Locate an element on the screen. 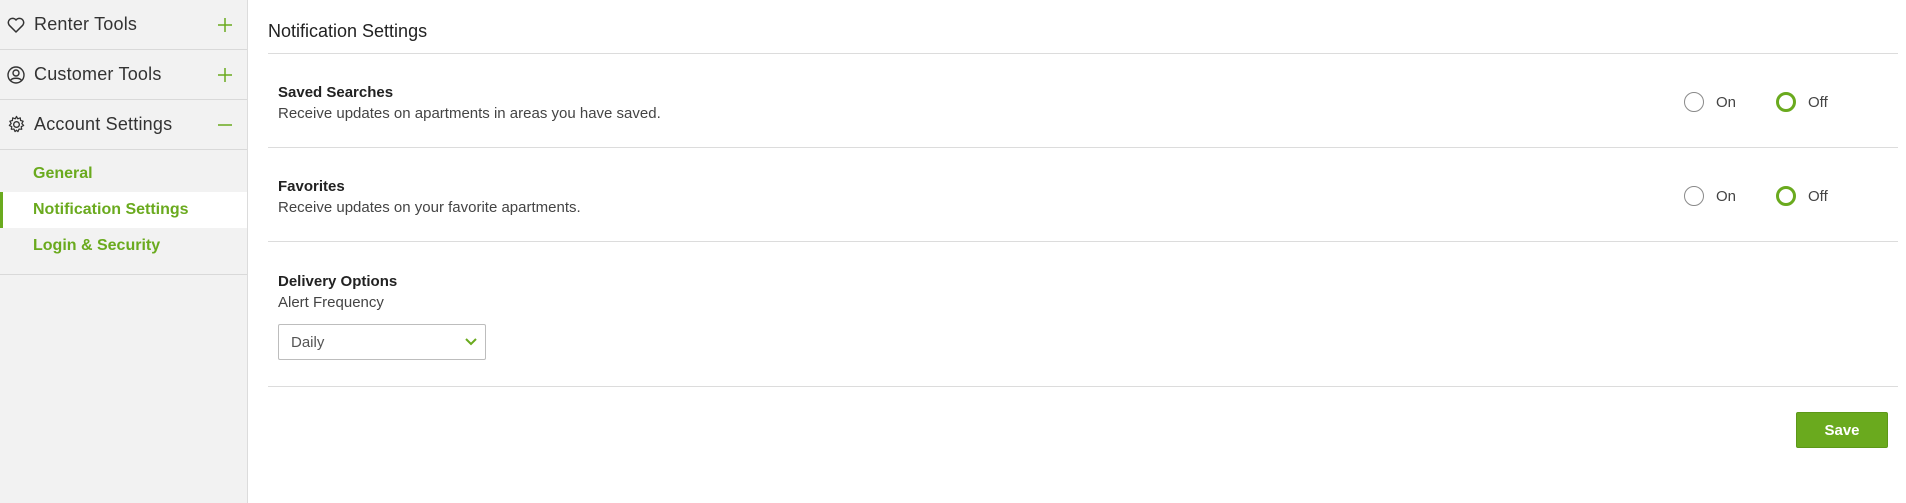 The width and height of the screenshot is (1906, 503). save-button: Save is located at coordinates (1842, 430).